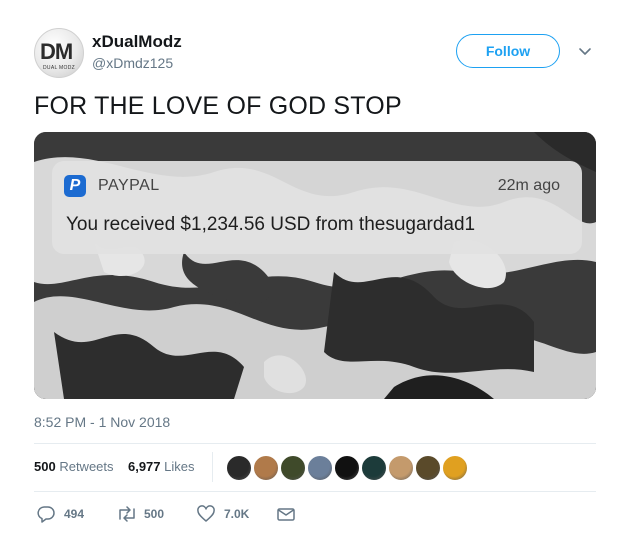 This screenshot has height=551, width=630. What do you see at coordinates (161, 466) in the screenshot?
I see `likes-stat: 6,977 Likes` at bounding box center [161, 466].